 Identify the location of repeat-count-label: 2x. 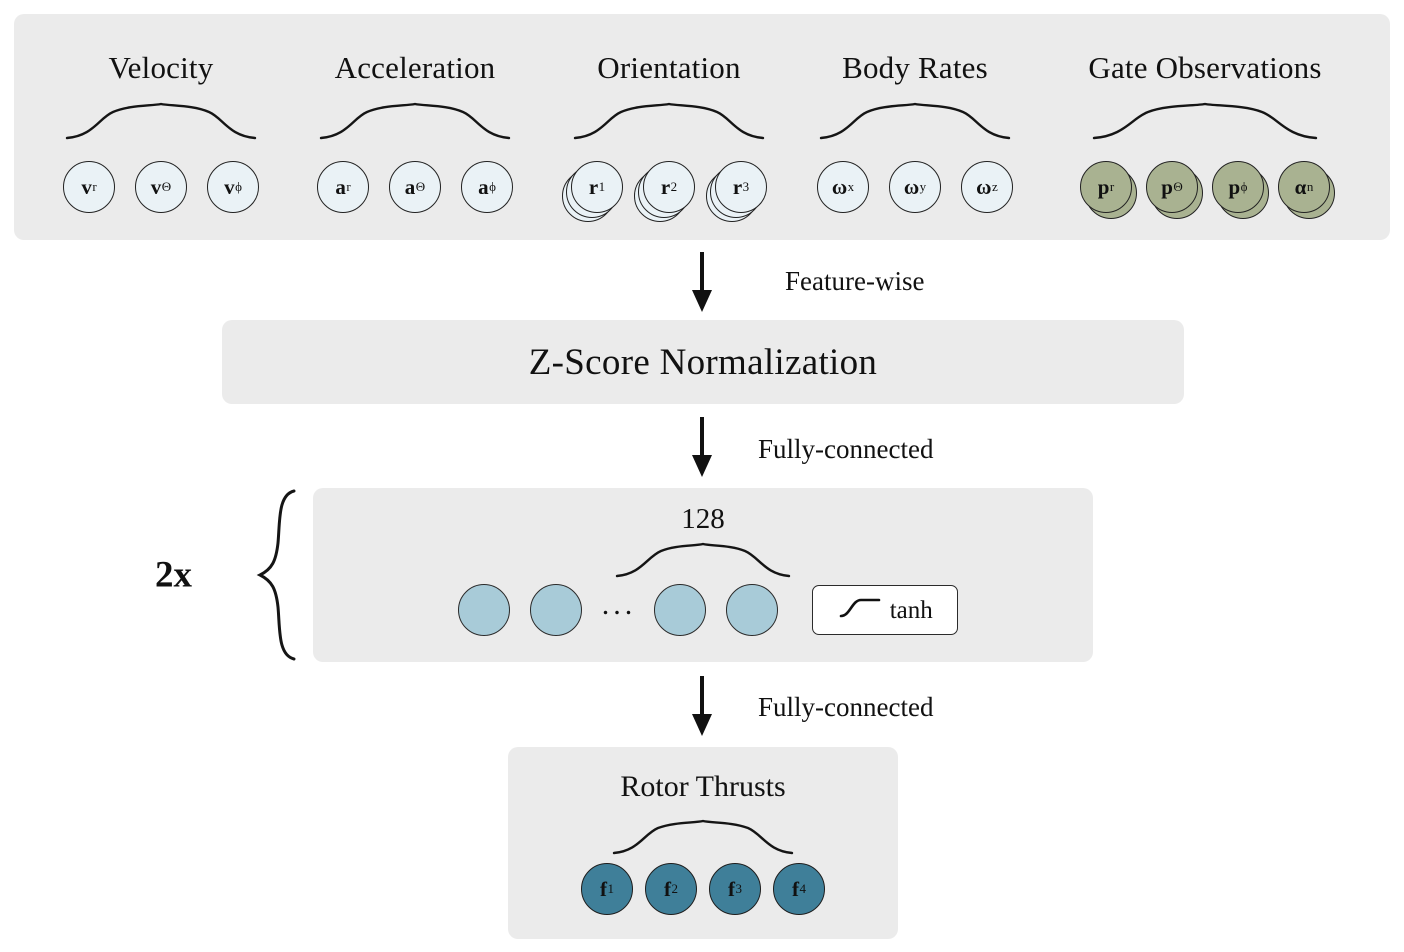
(173, 575).